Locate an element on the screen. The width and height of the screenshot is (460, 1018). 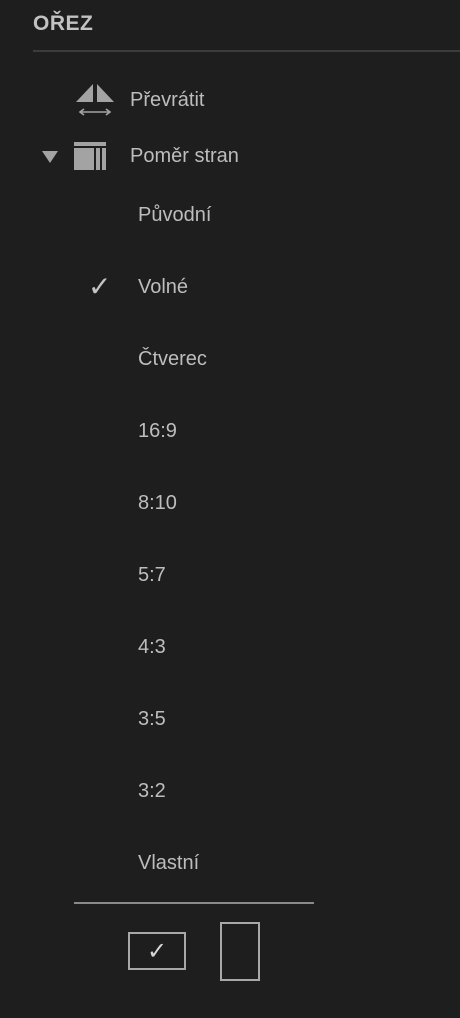
option-label: 5:7 is located at coordinates (152, 574).